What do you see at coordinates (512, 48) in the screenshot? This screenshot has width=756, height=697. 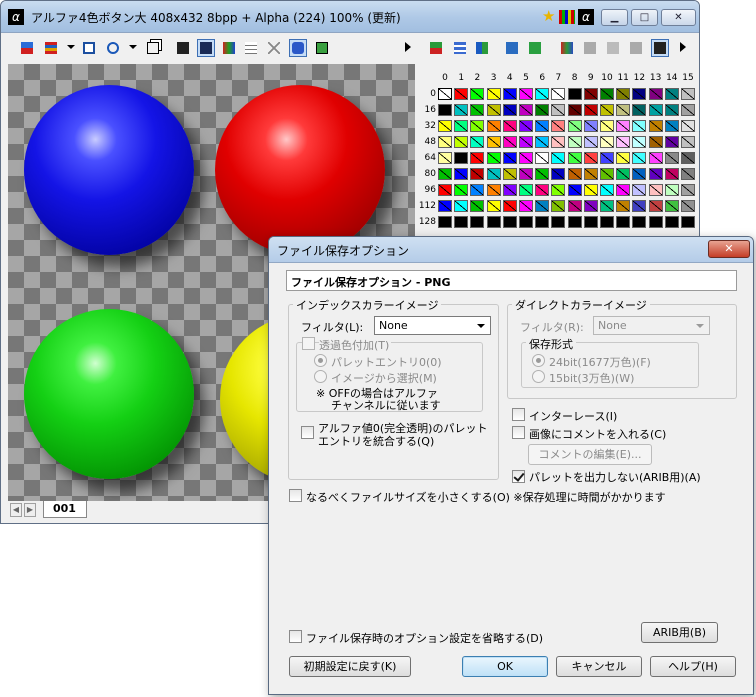 I see `palette-load-icon` at bounding box center [512, 48].